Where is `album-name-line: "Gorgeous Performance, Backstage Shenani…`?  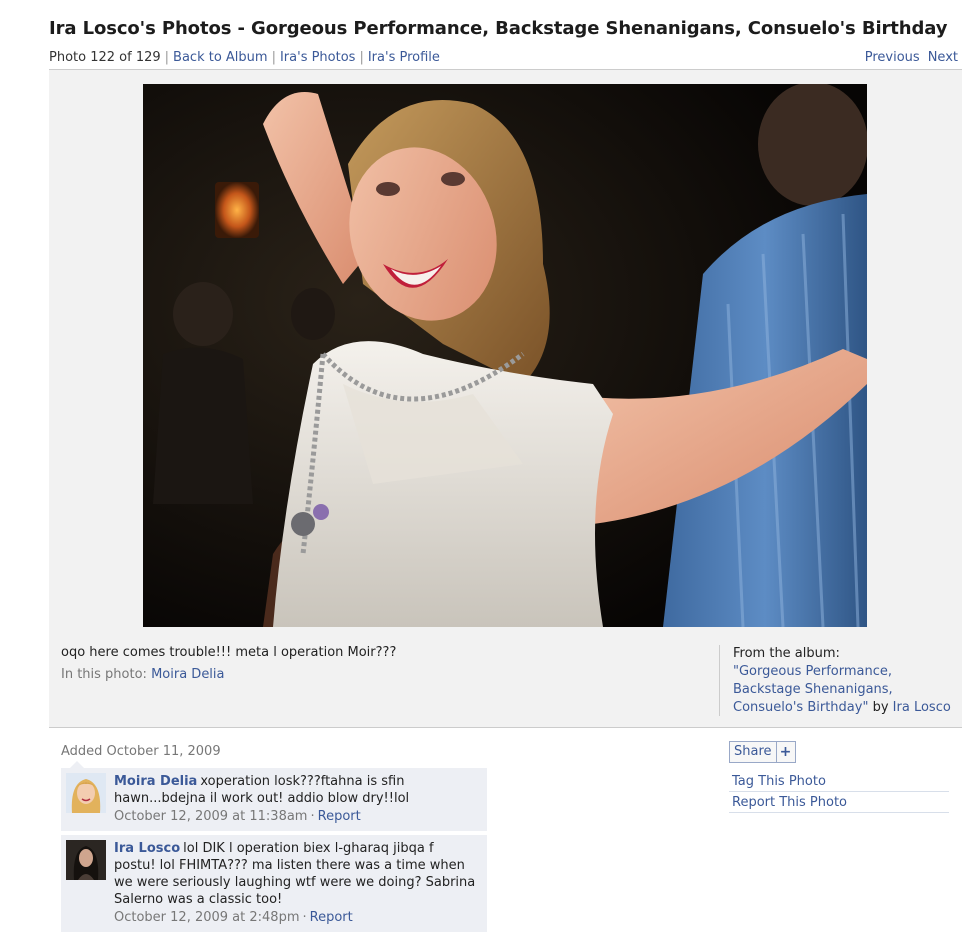 album-name-line: "Gorgeous Performance, Backstage Shenani… is located at coordinates (846, 690).